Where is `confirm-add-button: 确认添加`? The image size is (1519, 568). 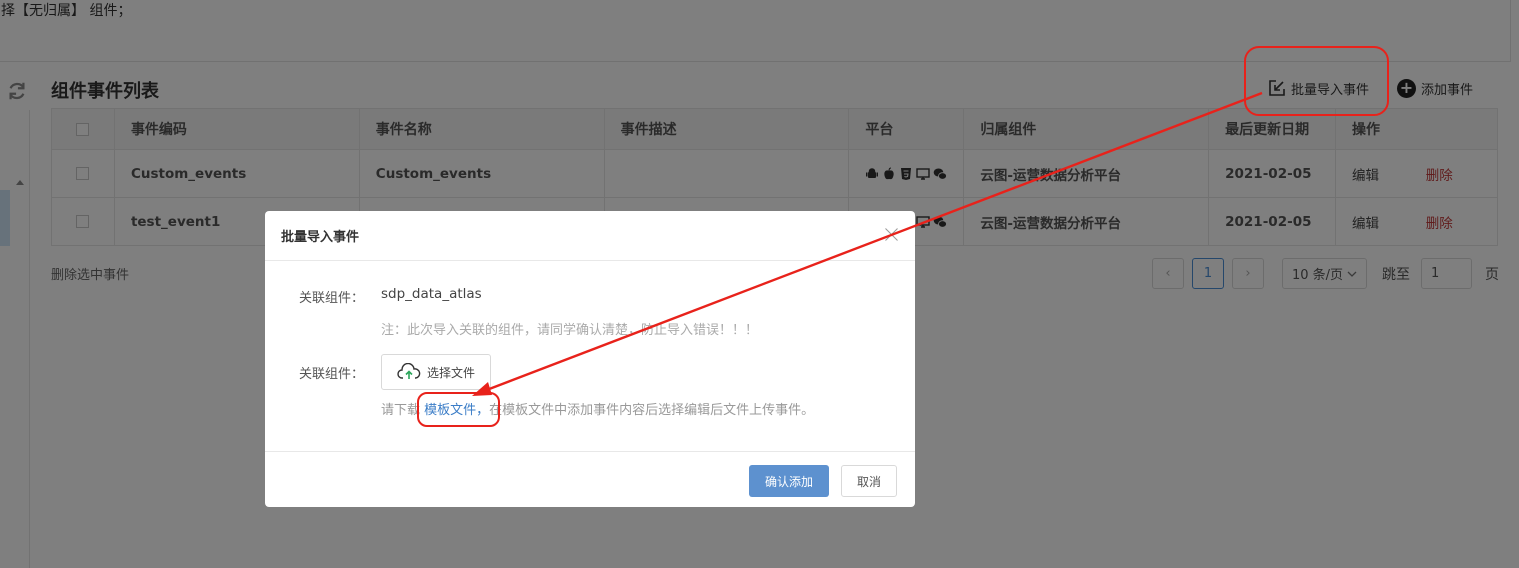 confirm-add-button: 确认添加 is located at coordinates (789, 481).